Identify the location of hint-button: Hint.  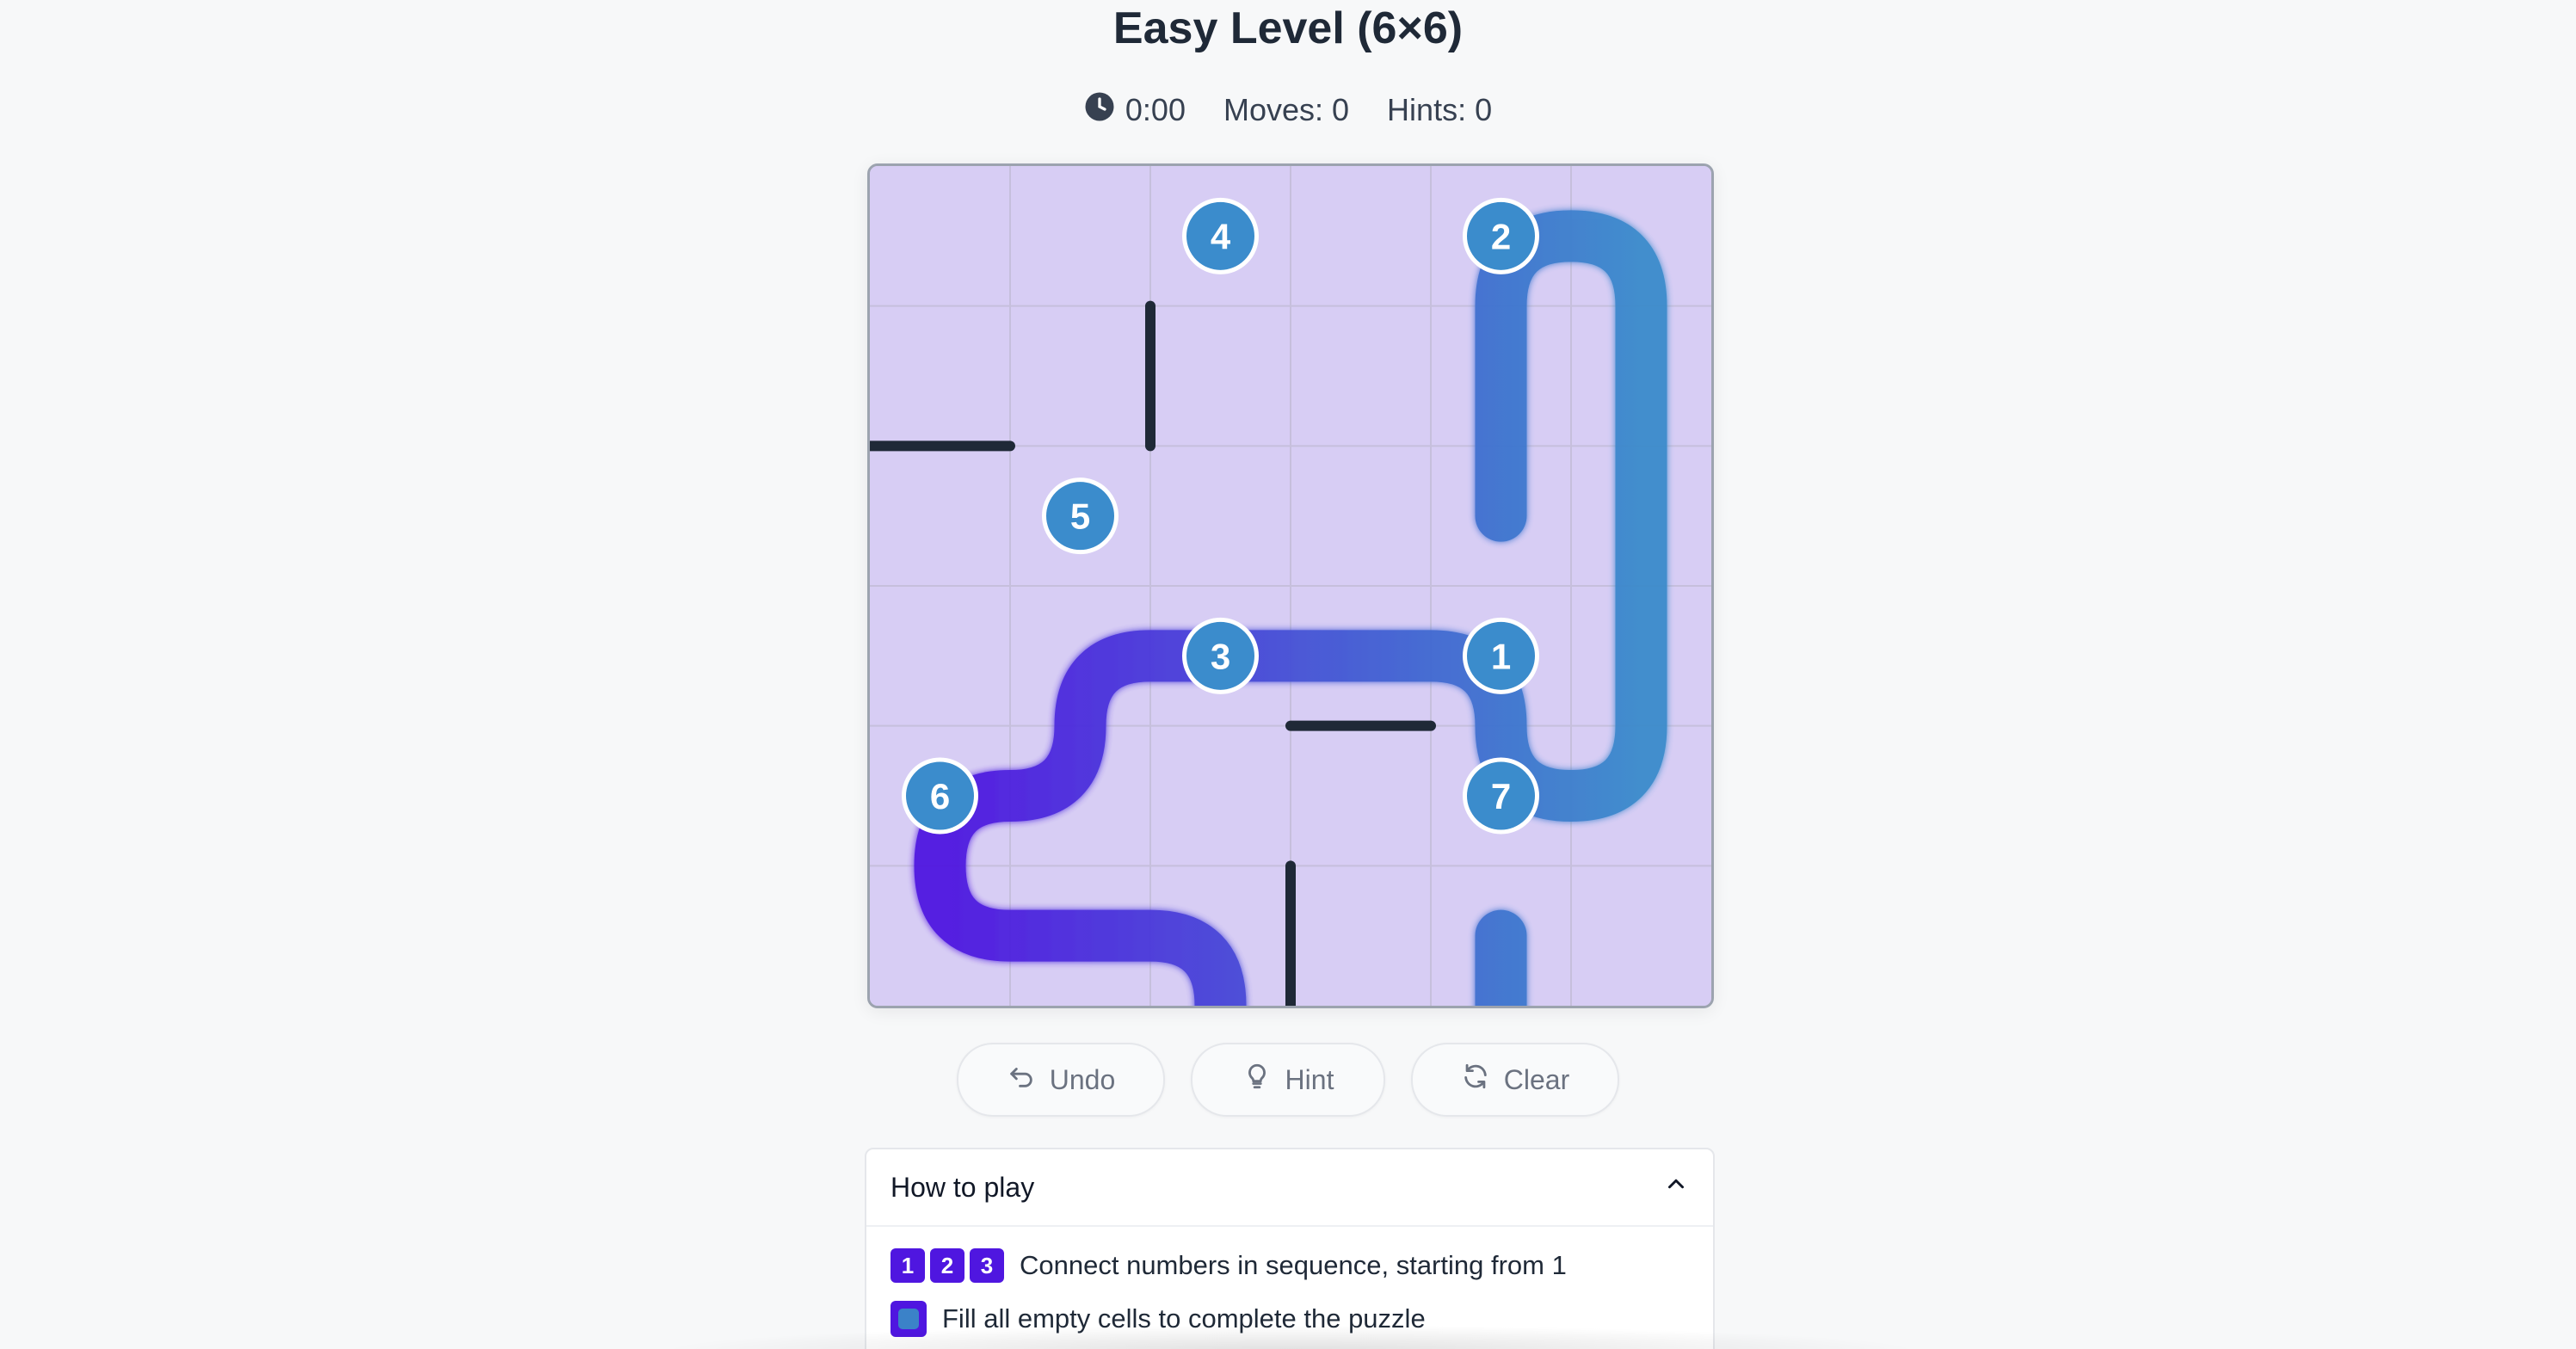
(1288, 1080).